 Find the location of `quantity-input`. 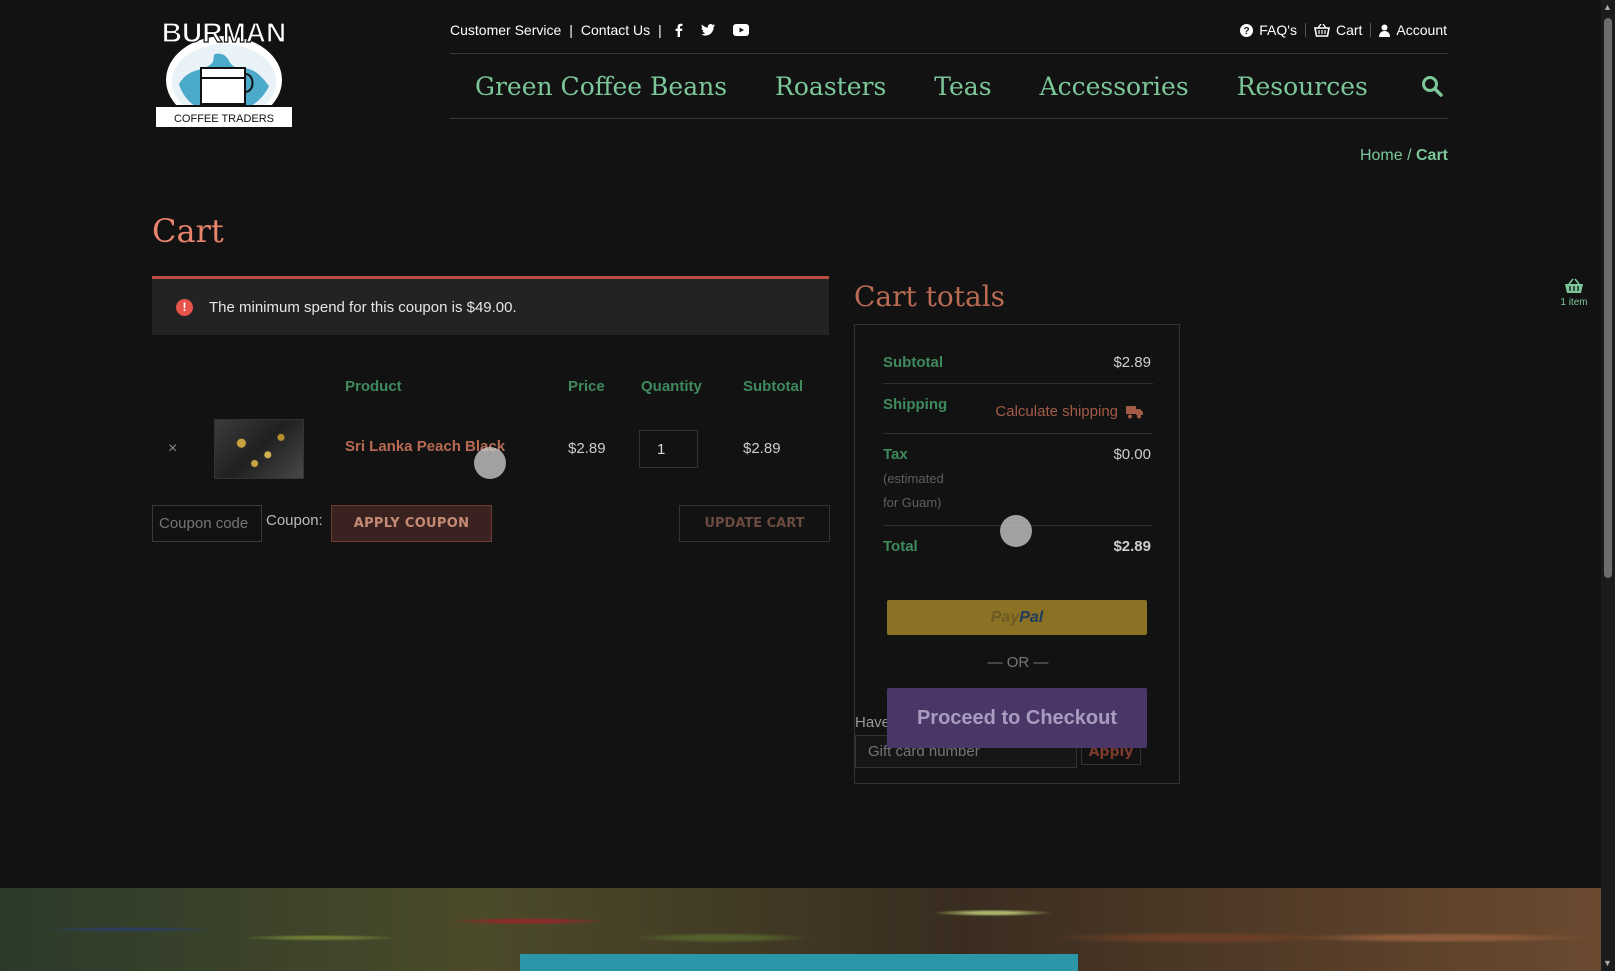

quantity-input is located at coordinates (668, 449).